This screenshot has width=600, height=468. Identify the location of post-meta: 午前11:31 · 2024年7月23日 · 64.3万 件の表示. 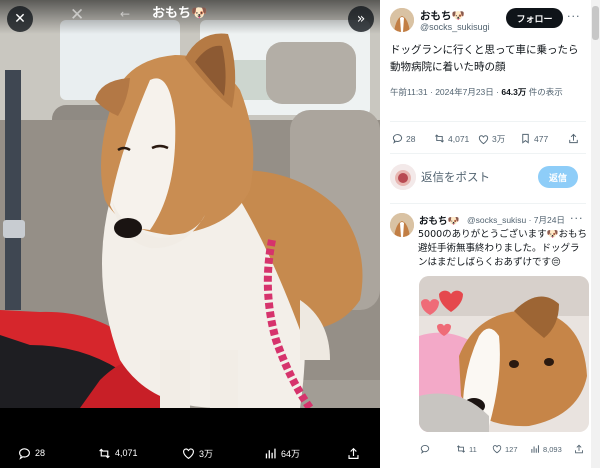
(488, 92).